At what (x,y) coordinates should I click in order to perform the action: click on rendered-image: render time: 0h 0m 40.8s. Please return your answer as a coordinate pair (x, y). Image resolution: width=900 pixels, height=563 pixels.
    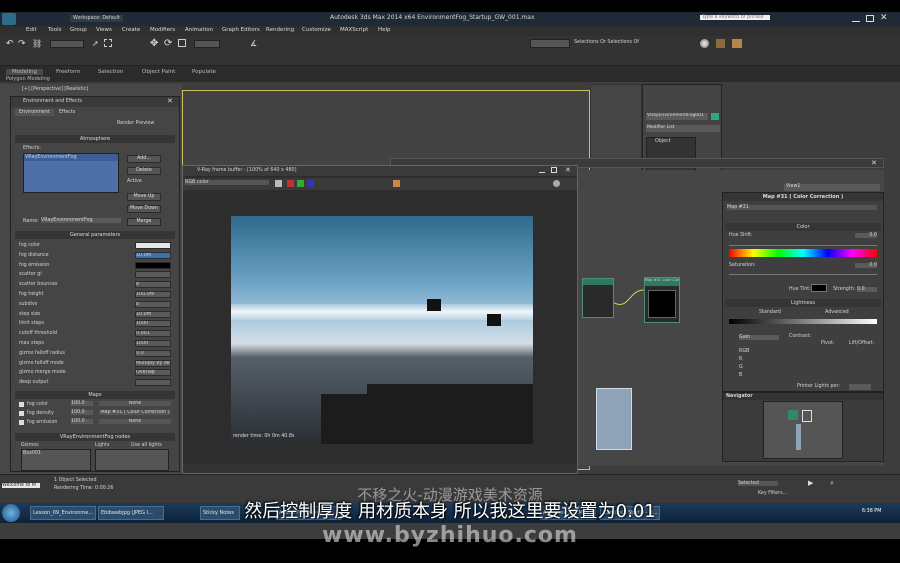
    Looking at the image, I should click on (382, 330).